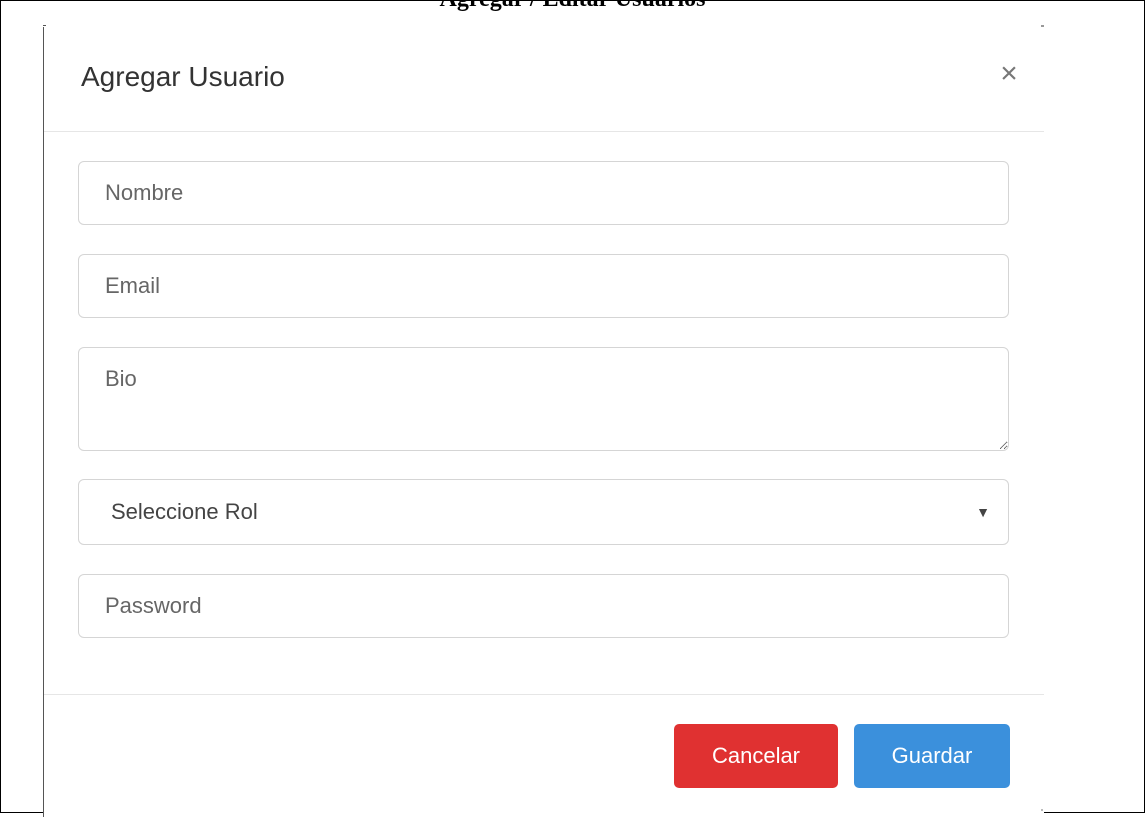 Image resolution: width=1145 pixels, height=817 pixels. Describe the element at coordinates (543, 286) in the screenshot. I see `email-input` at that location.